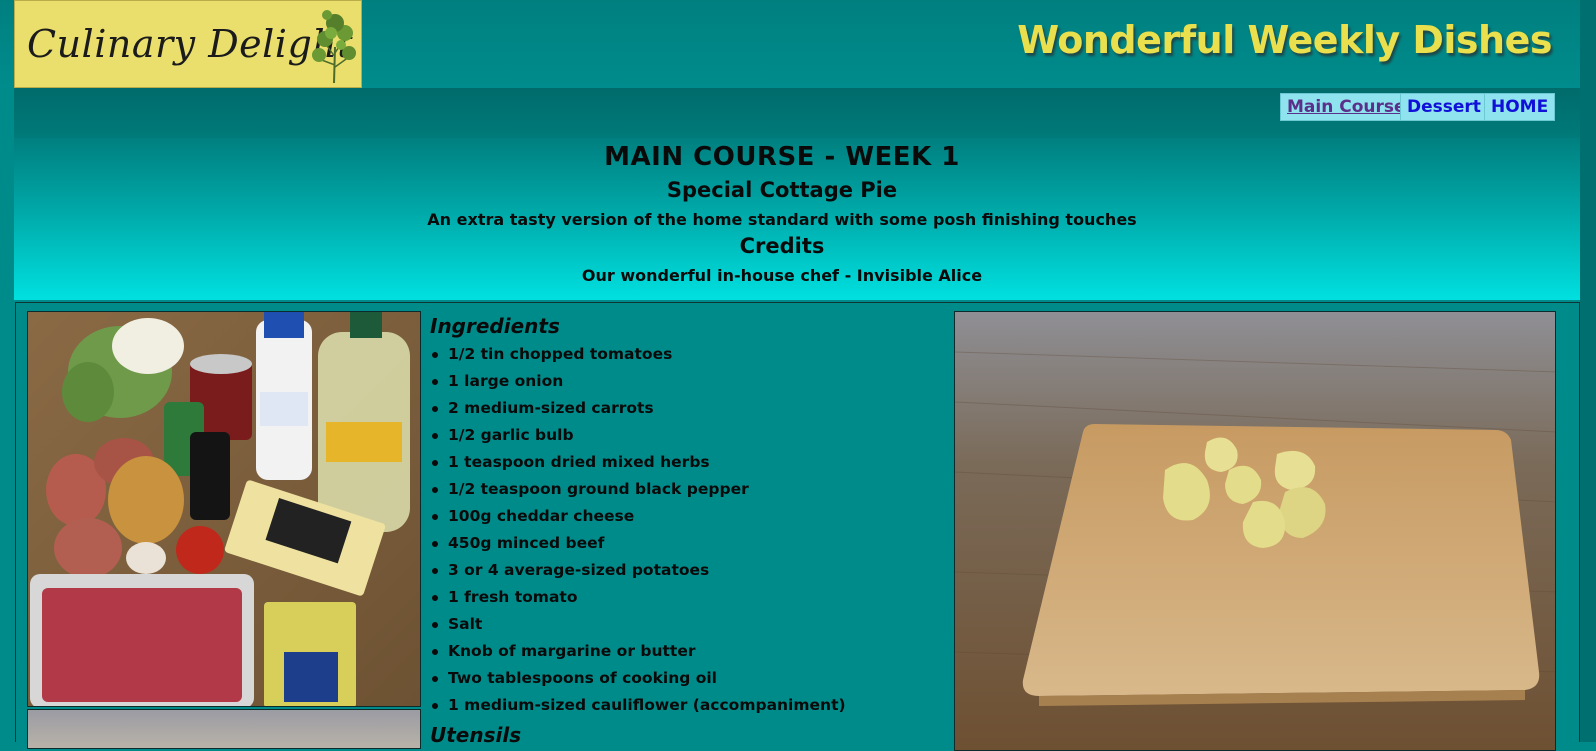 This screenshot has height=751, width=1596. I want to click on ingredient-item: 1/2 teaspoon ground black pepper, so click(680, 489).